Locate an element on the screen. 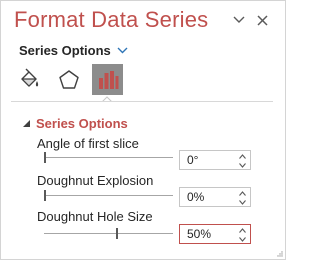  collapse-triangle-icon is located at coordinates (26, 123).